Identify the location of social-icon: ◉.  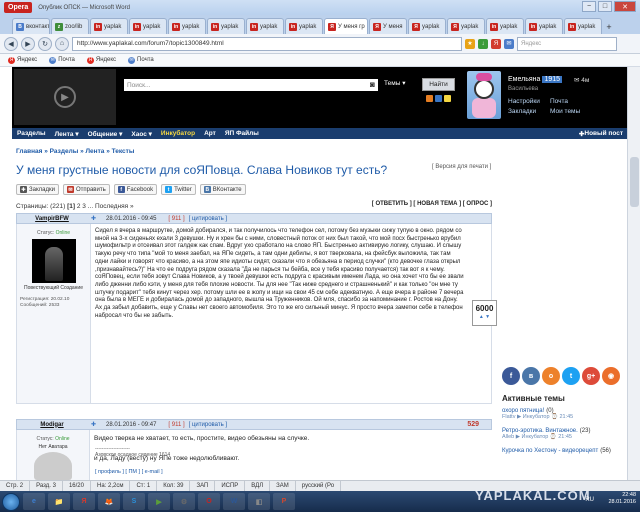
(611, 376).